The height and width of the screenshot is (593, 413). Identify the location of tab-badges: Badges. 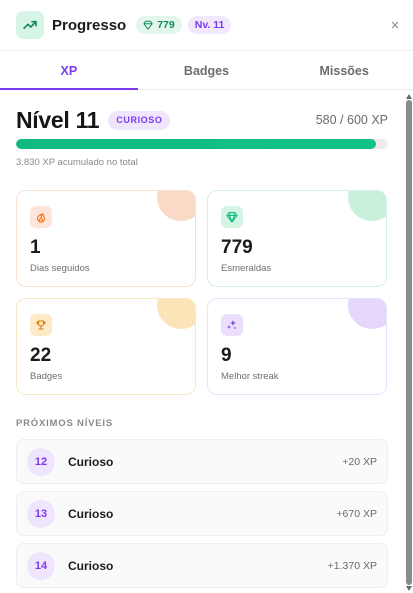
(207, 70).